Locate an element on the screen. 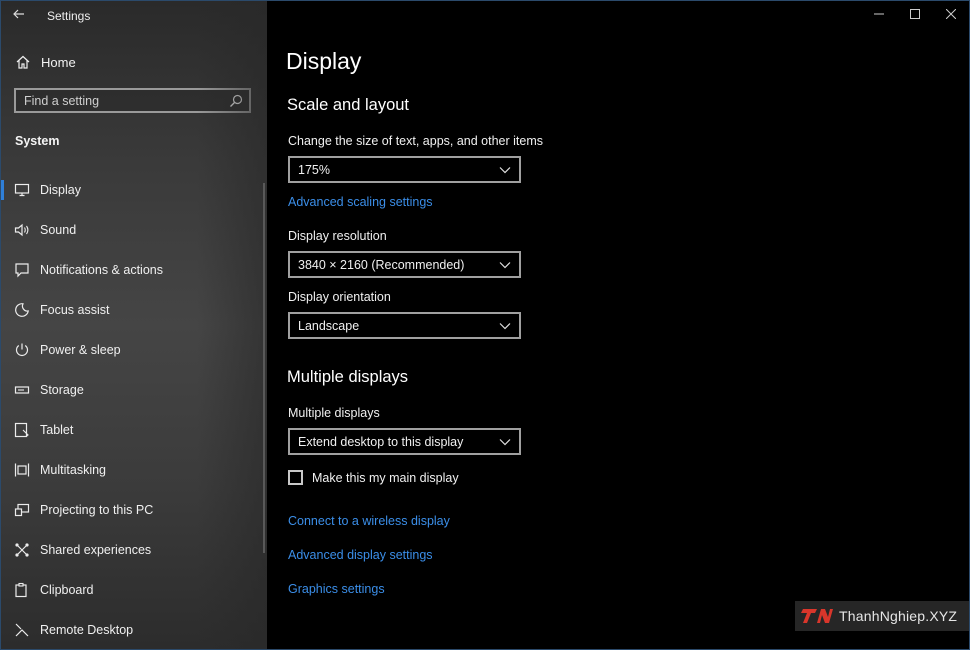  projecting-icon is located at coordinates (22, 510).